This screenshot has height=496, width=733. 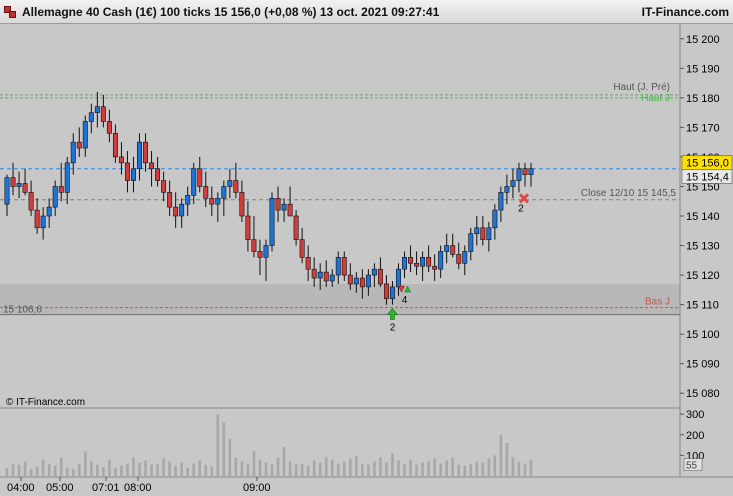 I want to click on price-tick-label: 15 130, so click(x=703, y=247).